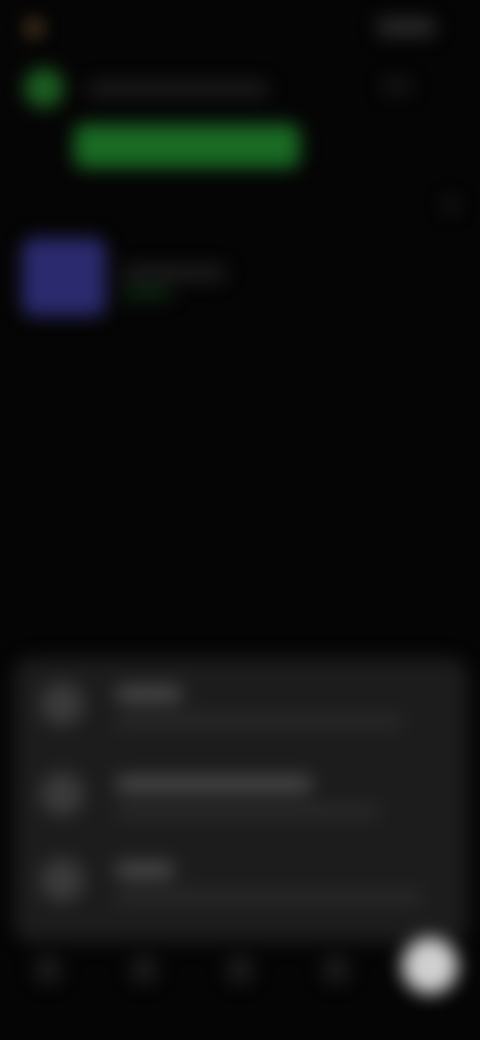 The width and height of the screenshot is (480, 1040). Describe the element at coordinates (336, 970) in the screenshot. I see `profile-icon` at that location.